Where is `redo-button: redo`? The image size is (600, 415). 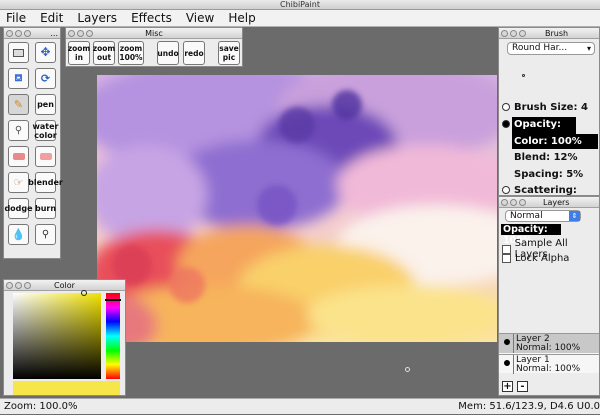 redo-button: redo is located at coordinates (194, 53).